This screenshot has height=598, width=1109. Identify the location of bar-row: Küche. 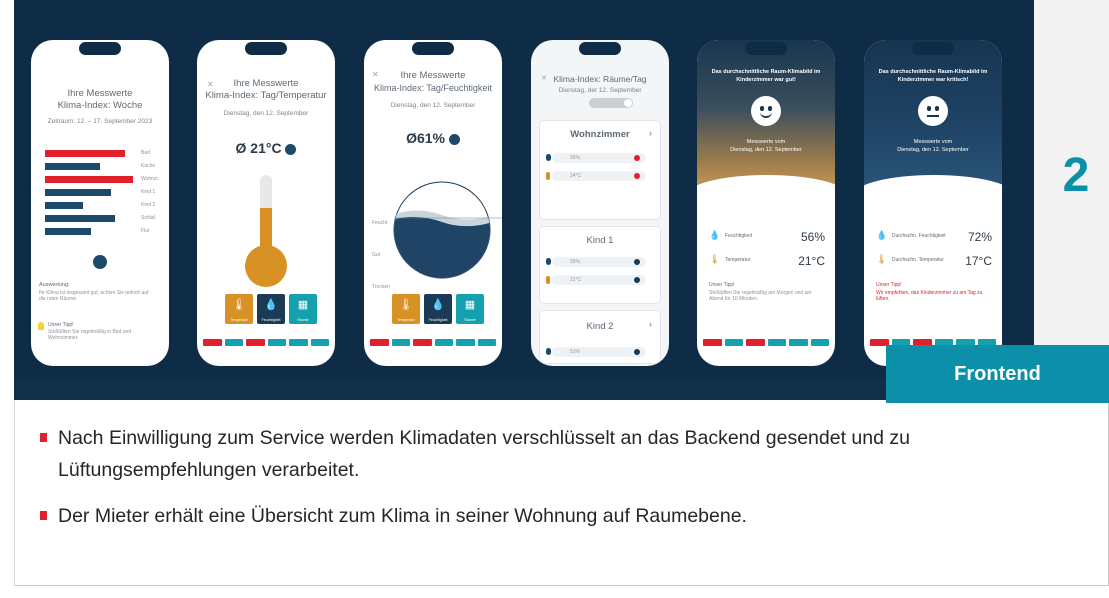
(105, 166).